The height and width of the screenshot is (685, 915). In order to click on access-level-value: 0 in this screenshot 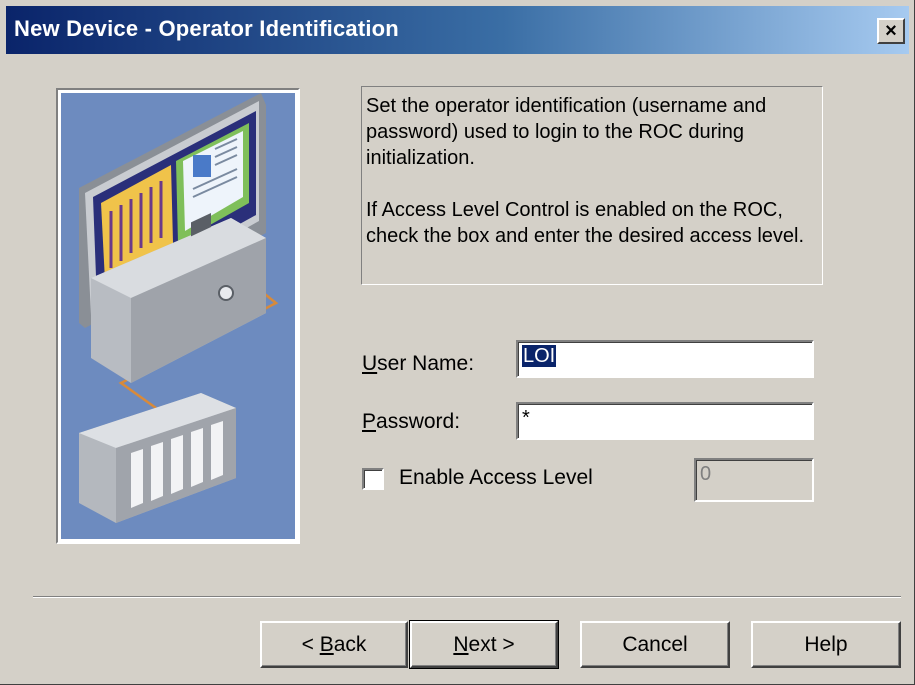, I will do `click(706, 474)`.